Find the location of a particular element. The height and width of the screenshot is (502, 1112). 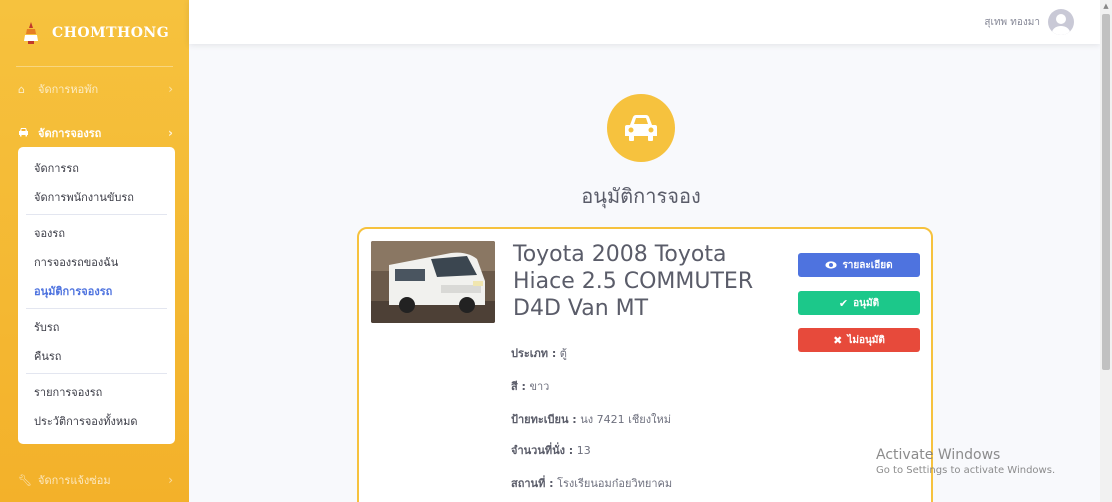

detail-value: ตู้ is located at coordinates (563, 353).